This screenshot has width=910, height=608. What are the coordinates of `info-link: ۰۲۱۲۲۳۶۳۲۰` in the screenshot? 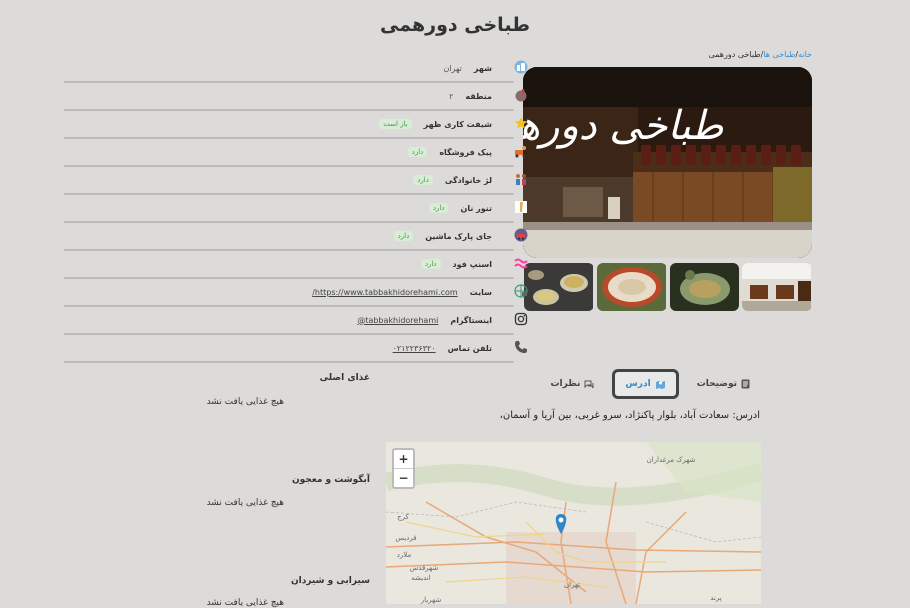 It's located at (414, 348).